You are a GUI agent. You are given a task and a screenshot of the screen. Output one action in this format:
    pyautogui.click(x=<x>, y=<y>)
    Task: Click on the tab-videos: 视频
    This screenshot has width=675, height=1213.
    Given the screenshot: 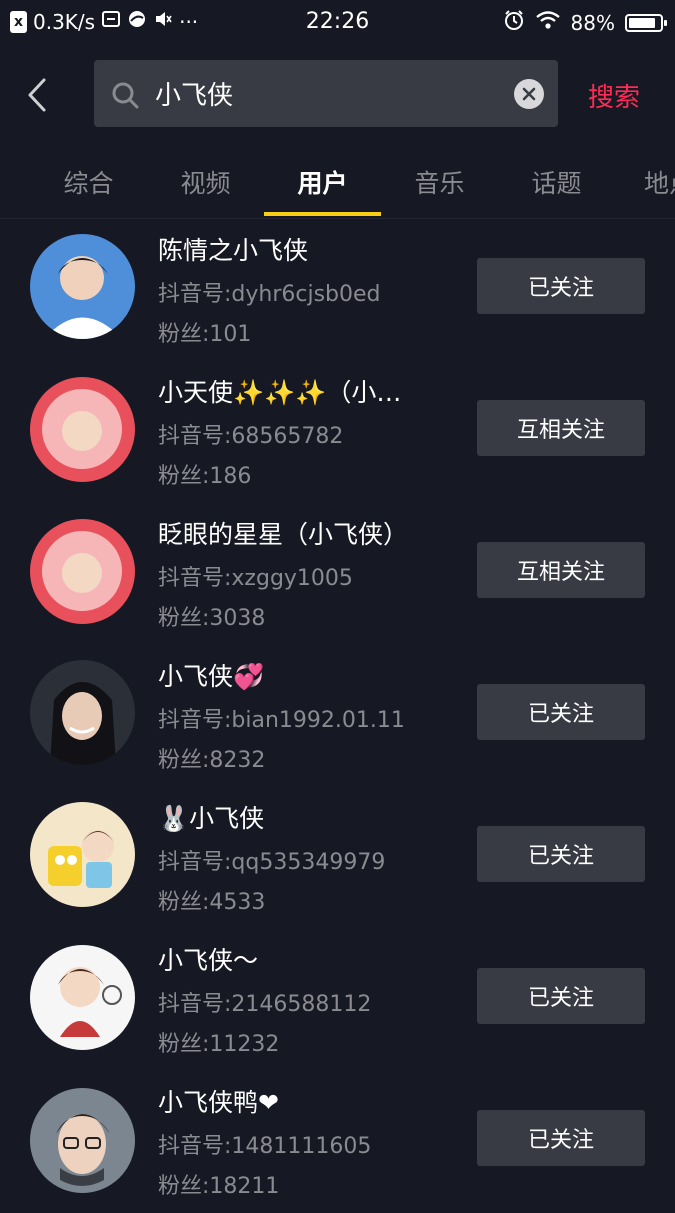 What is the action you would take?
    pyautogui.click(x=205, y=182)
    